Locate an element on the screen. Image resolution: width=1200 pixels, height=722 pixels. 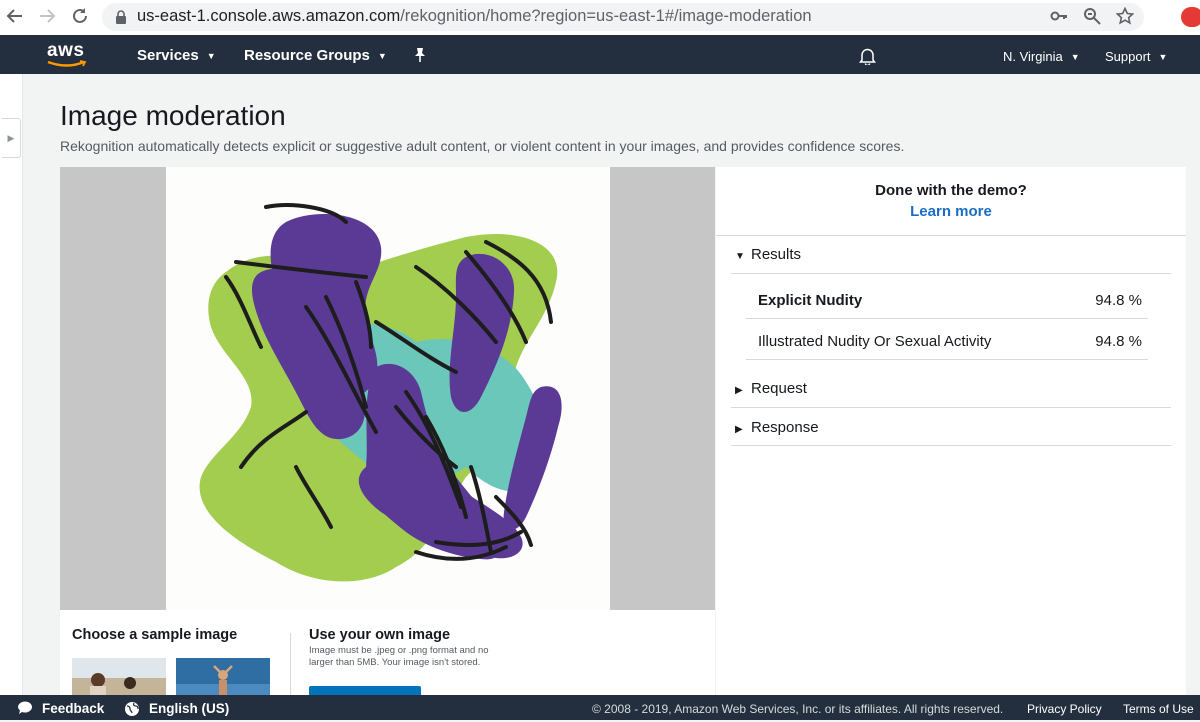
result-label: Illustrated Nudity Or Sexual Activity is located at coordinates (875, 341).